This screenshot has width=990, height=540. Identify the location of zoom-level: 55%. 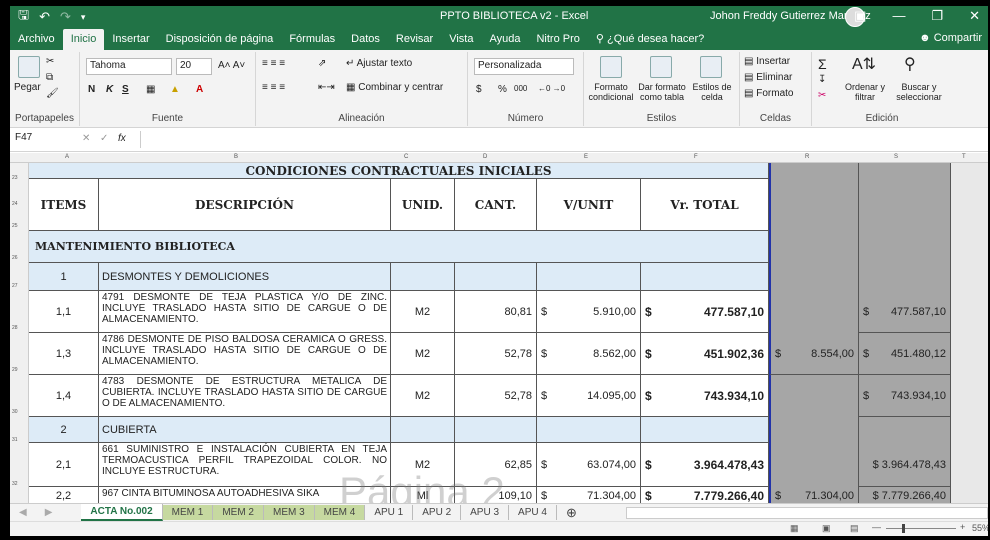
(980, 528).